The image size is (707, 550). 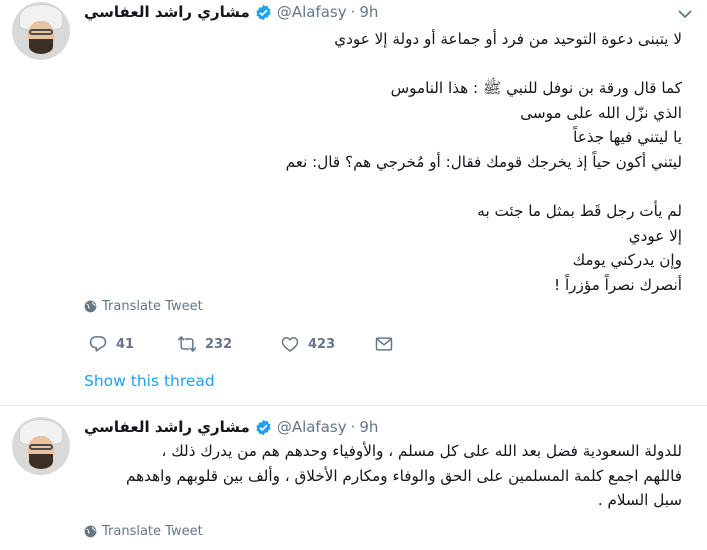 What do you see at coordinates (290, 344) in the screenshot?
I see `like-icon` at bounding box center [290, 344].